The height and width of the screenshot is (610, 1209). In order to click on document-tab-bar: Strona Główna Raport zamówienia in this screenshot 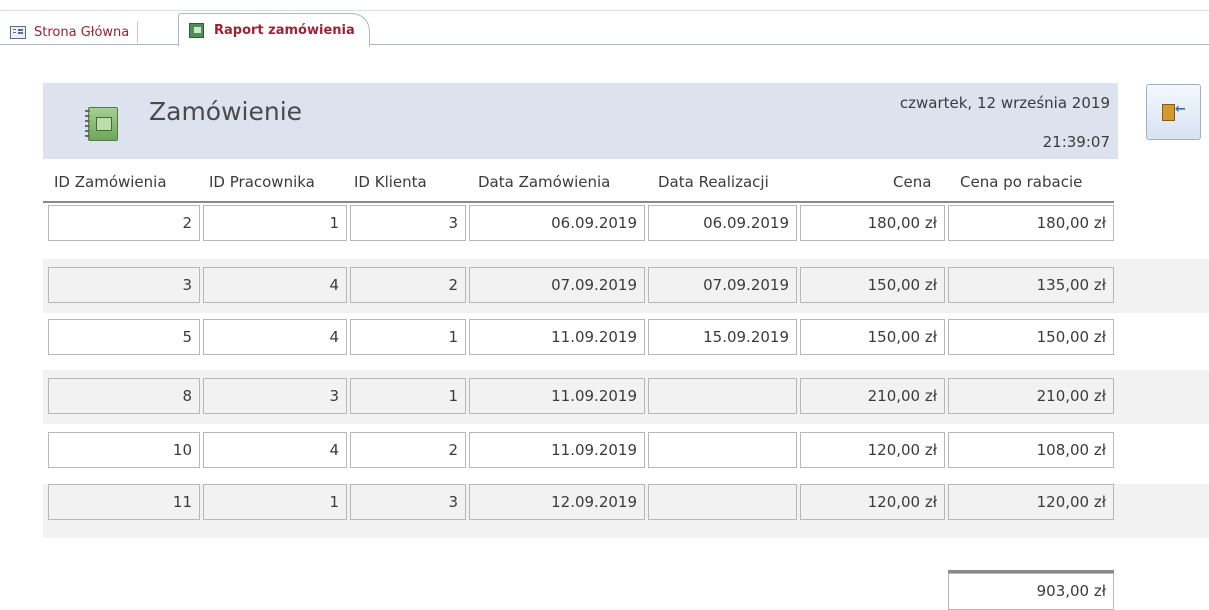, I will do `click(604, 28)`.